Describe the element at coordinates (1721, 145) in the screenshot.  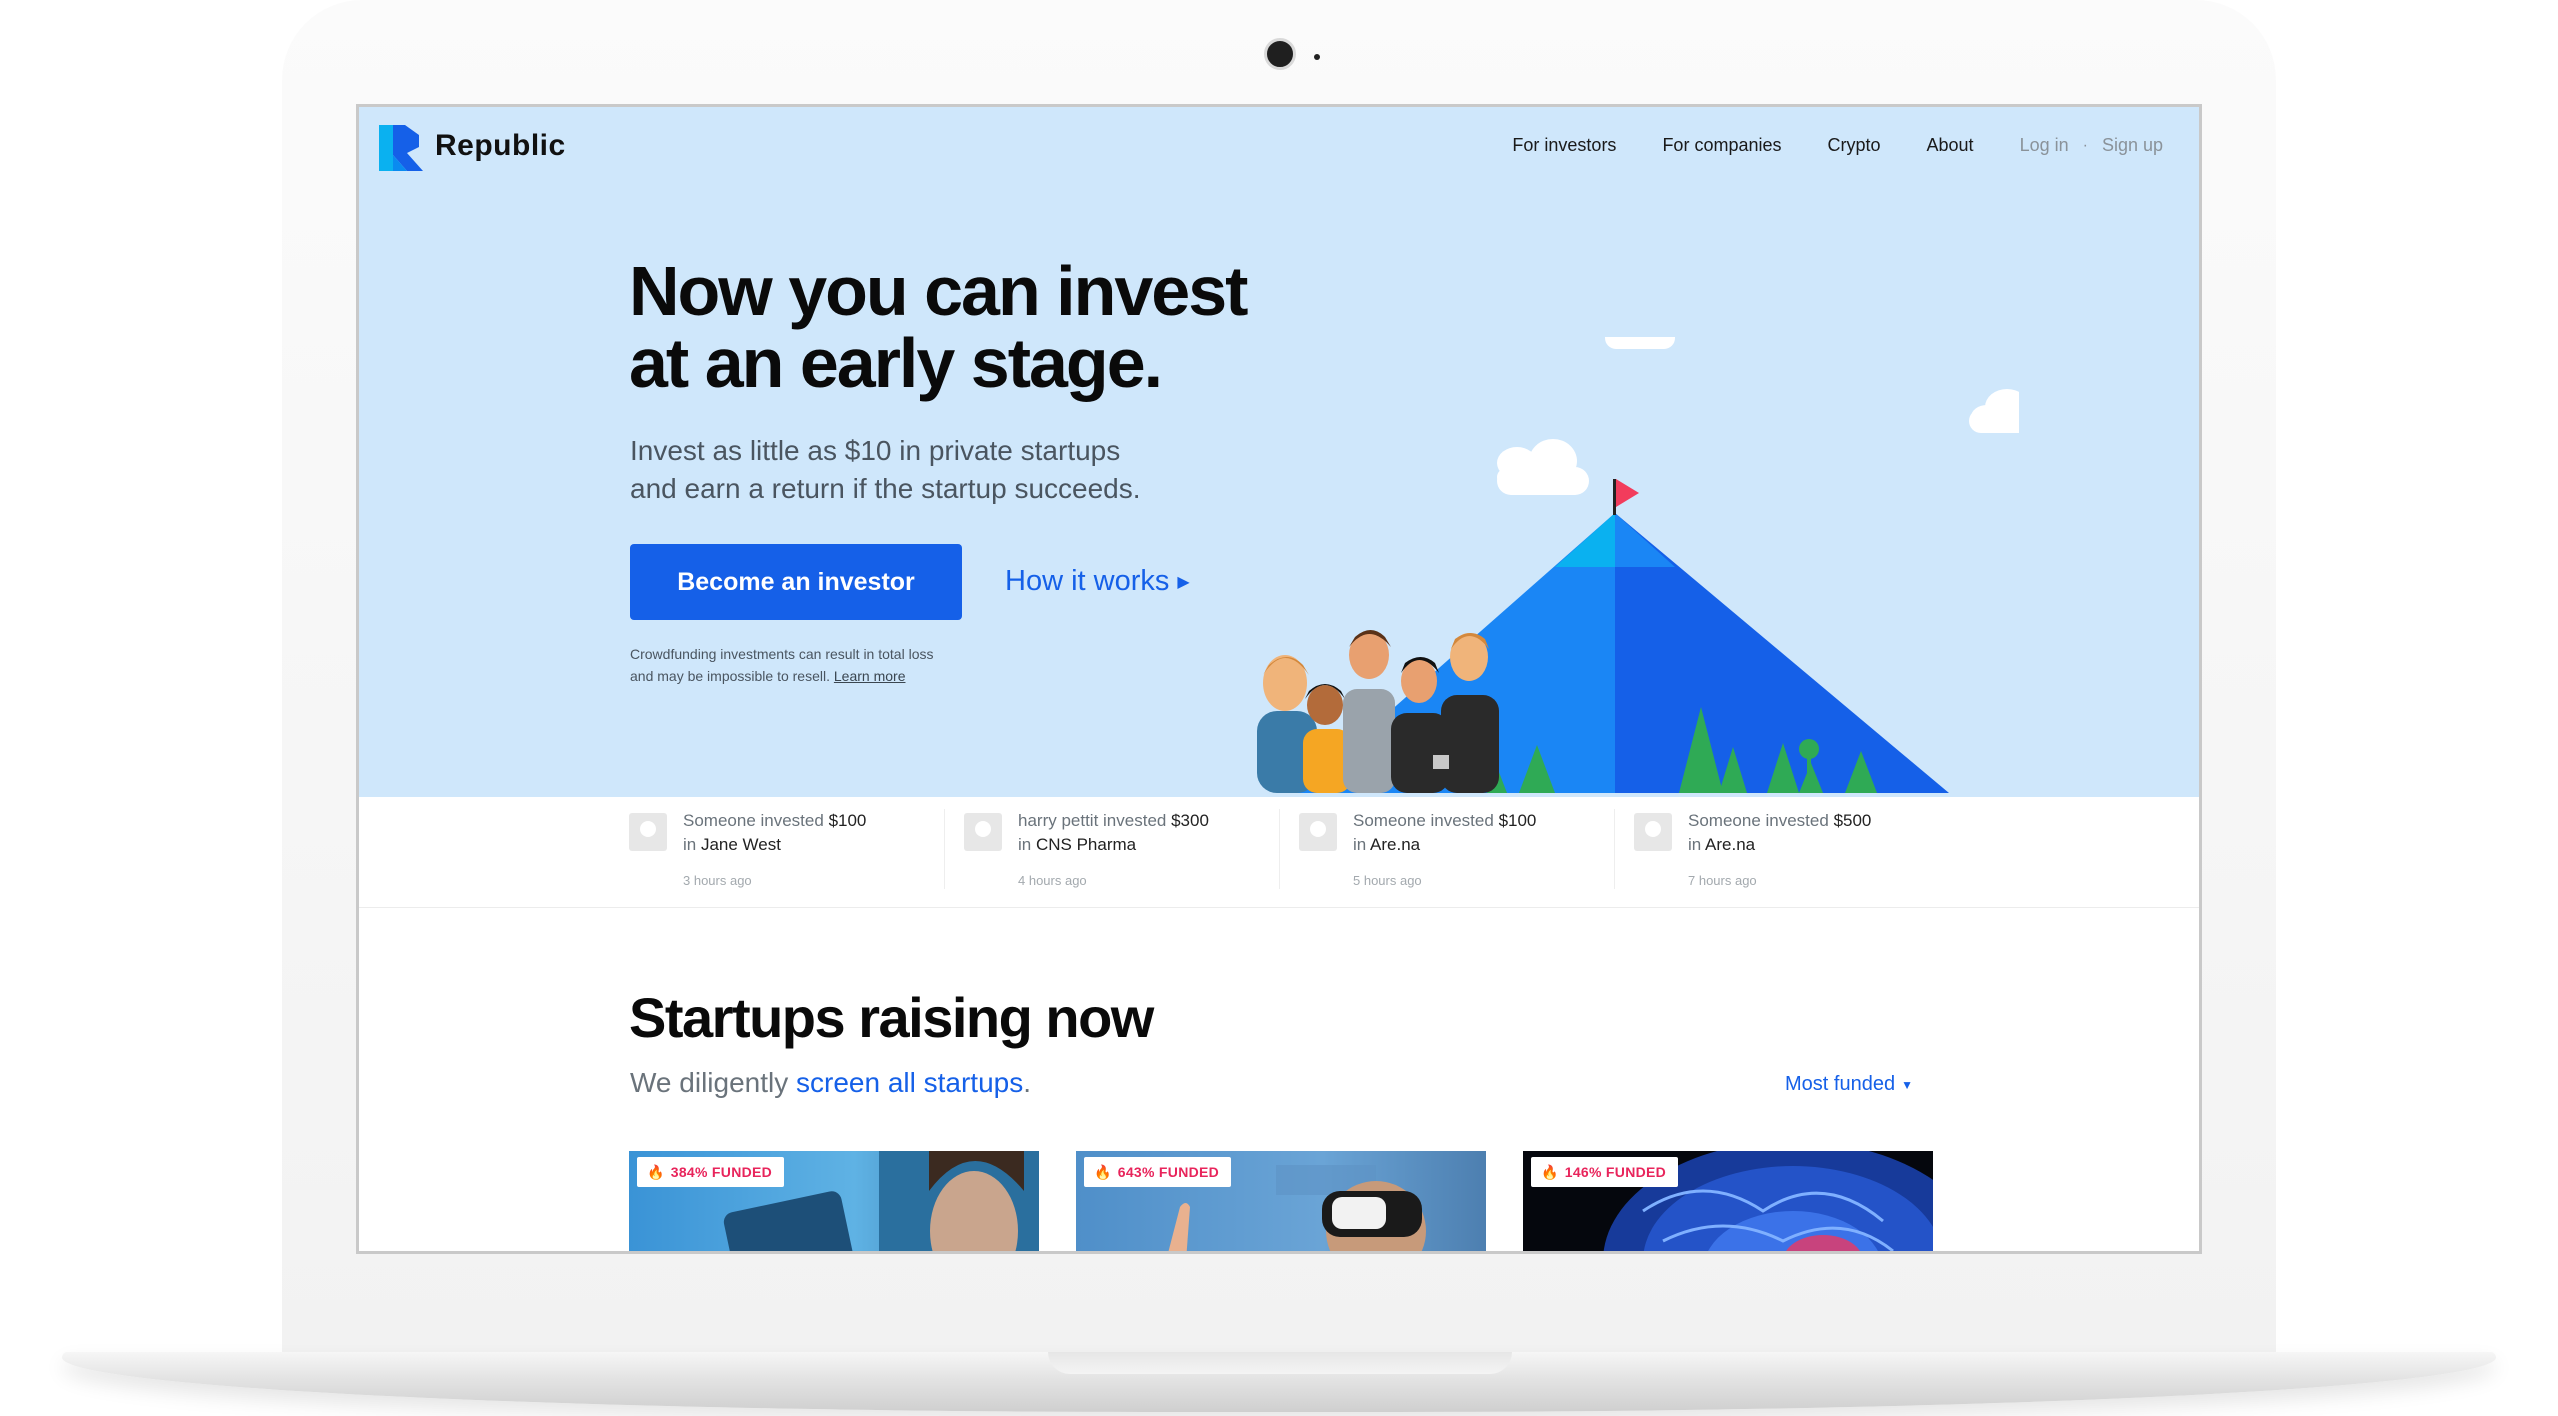
I see `nav-for-companies: For companies` at that location.